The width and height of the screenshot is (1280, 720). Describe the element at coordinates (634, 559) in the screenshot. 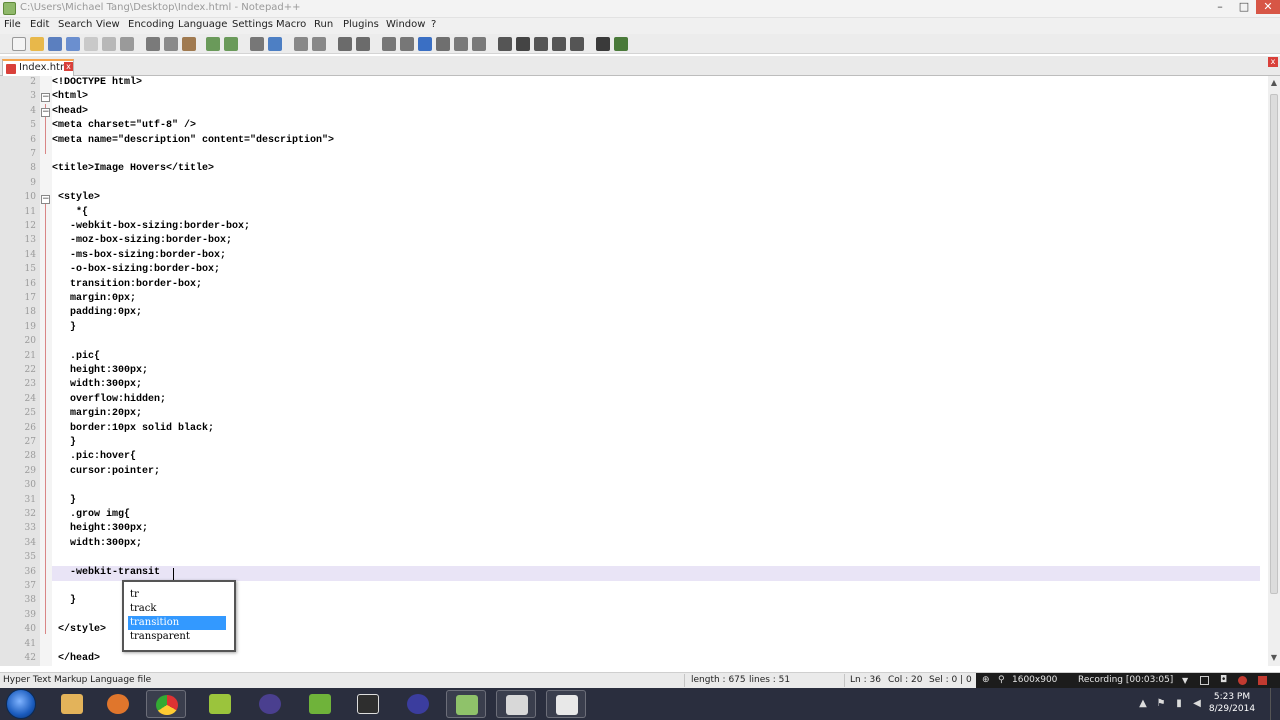

I see `code-line: 35` at that location.